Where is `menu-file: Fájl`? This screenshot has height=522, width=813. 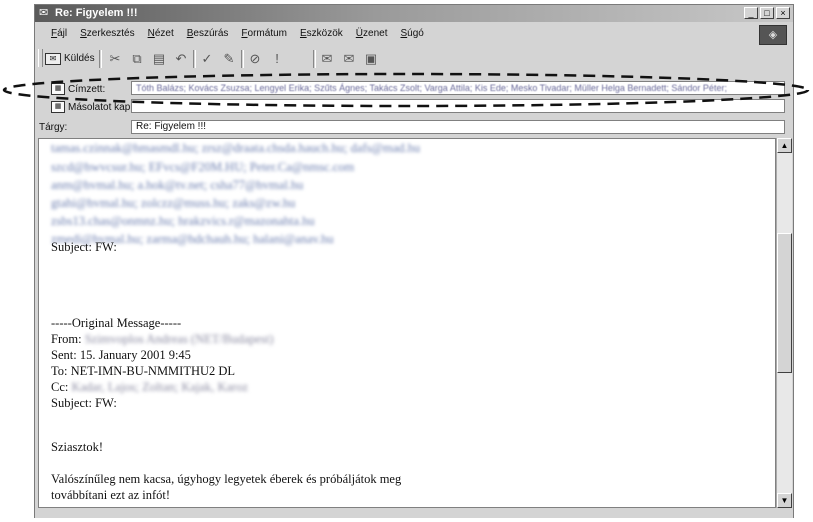 menu-file: Fájl is located at coordinates (59, 33).